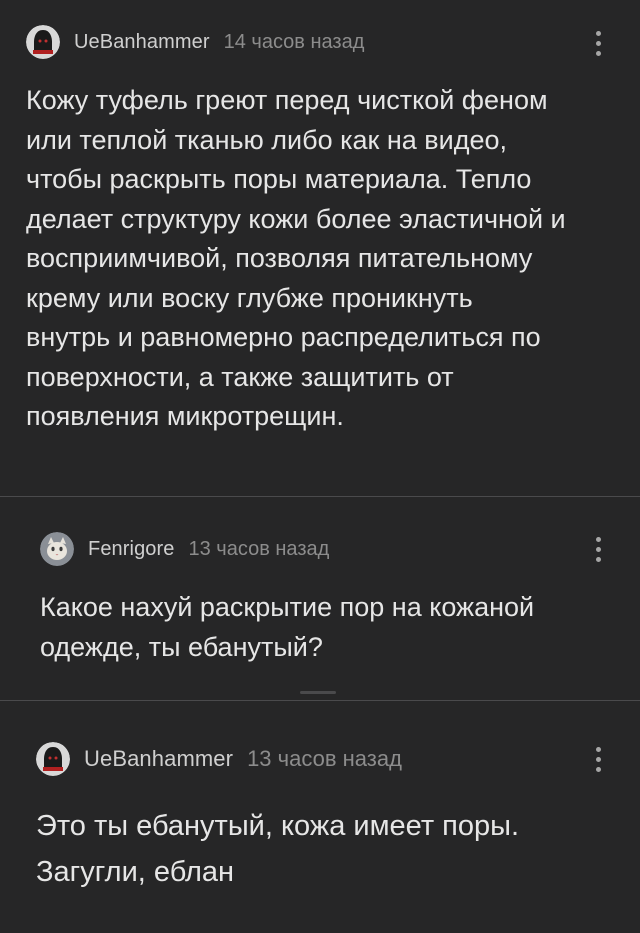  Describe the element at coordinates (184, 549) in the screenshot. I see `comment-header: Fenrigore 13 часов назад` at that location.